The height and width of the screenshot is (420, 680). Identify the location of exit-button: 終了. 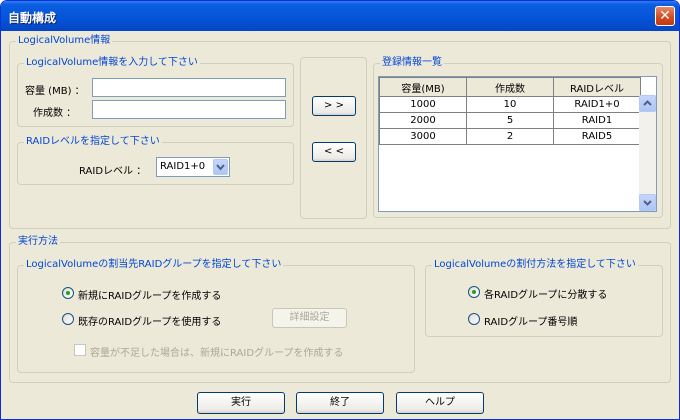
(340, 403).